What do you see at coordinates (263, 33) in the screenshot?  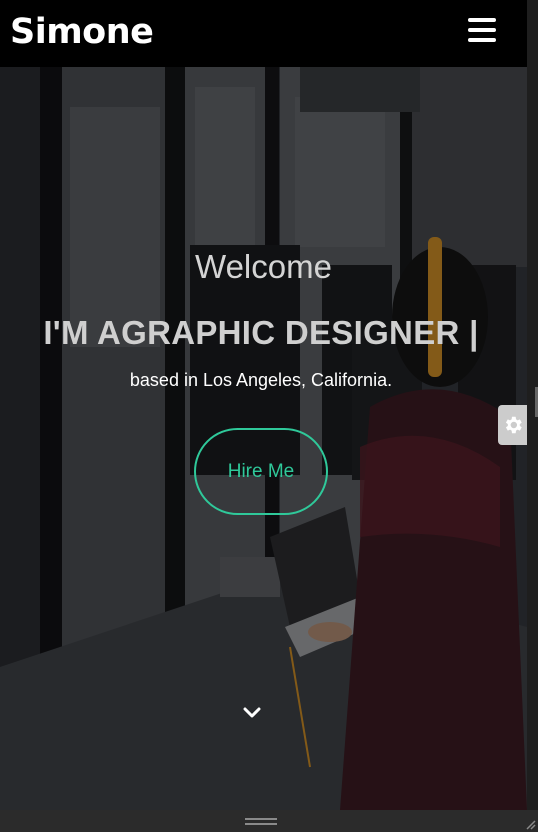 I see `navbar: Simone` at bounding box center [263, 33].